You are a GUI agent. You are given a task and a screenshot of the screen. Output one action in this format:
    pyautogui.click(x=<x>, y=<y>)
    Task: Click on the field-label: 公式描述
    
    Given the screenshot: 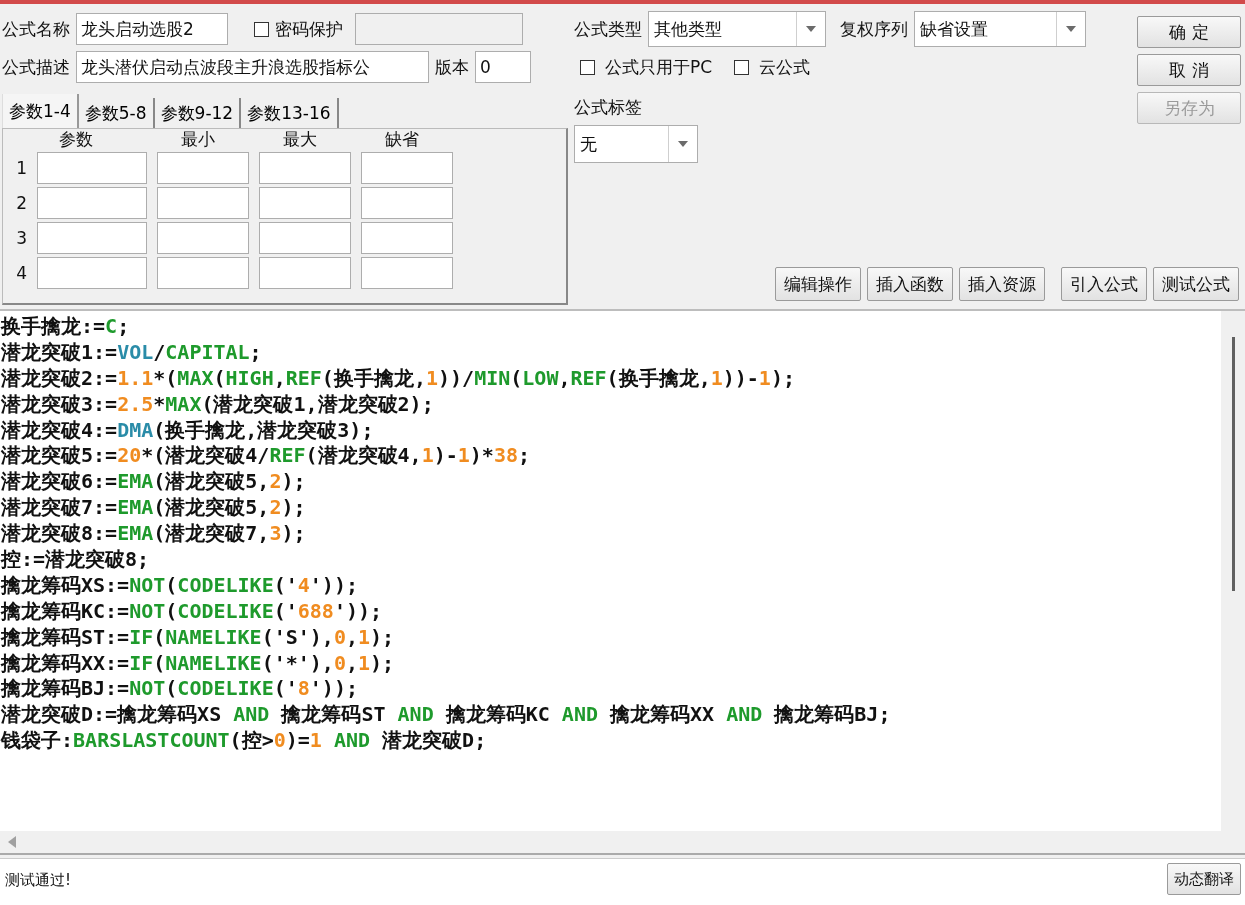 What is the action you would take?
    pyautogui.click(x=36, y=67)
    